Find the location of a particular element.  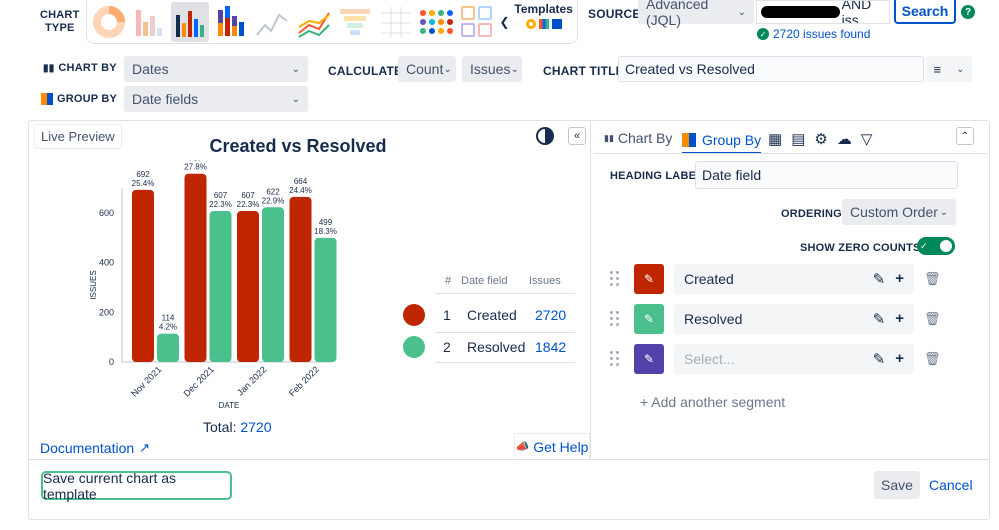

expand-panel-icon: ⌃ is located at coordinates (965, 136).